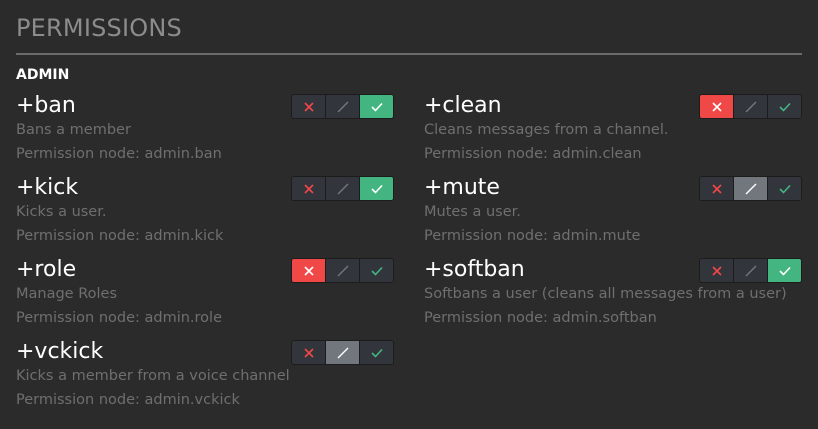 The height and width of the screenshot is (429, 818). I want to click on permission-node-value: admin.mute, so click(596, 236).